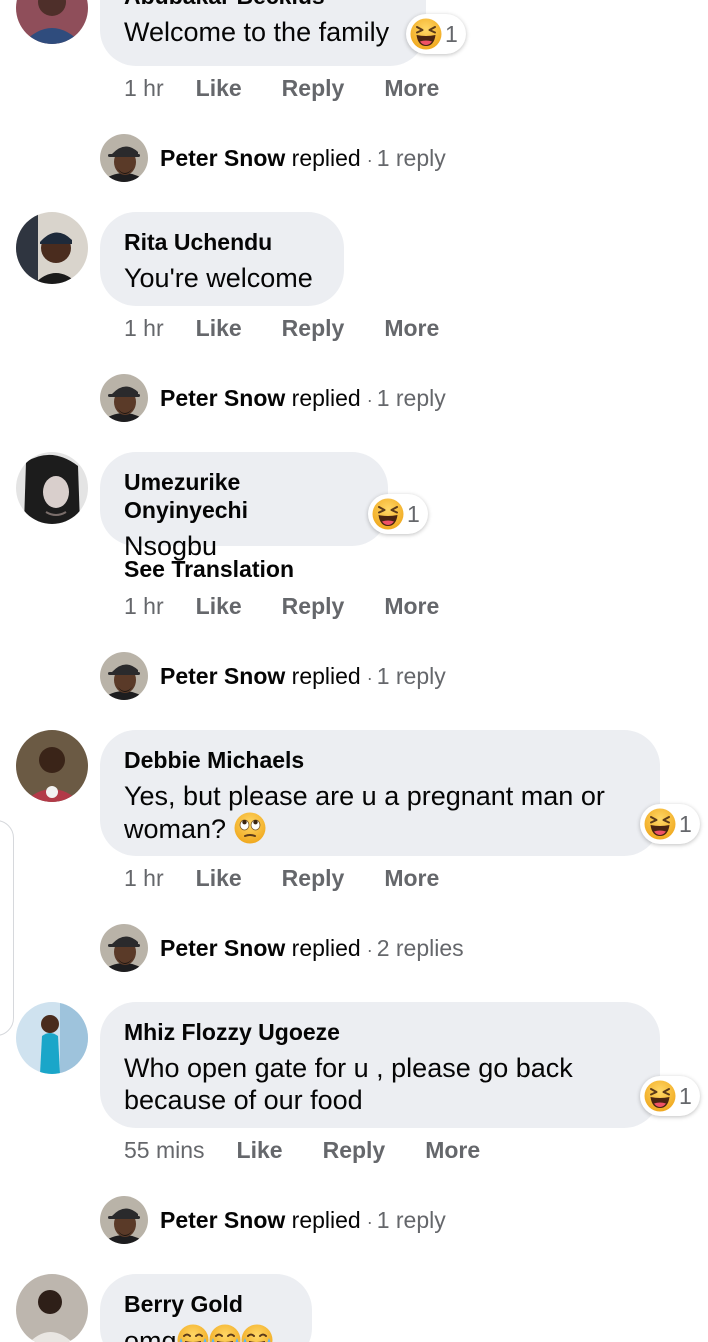 This screenshot has height=1342, width=708. I want to click on comment-text-line: woman?, so click(175, 829).